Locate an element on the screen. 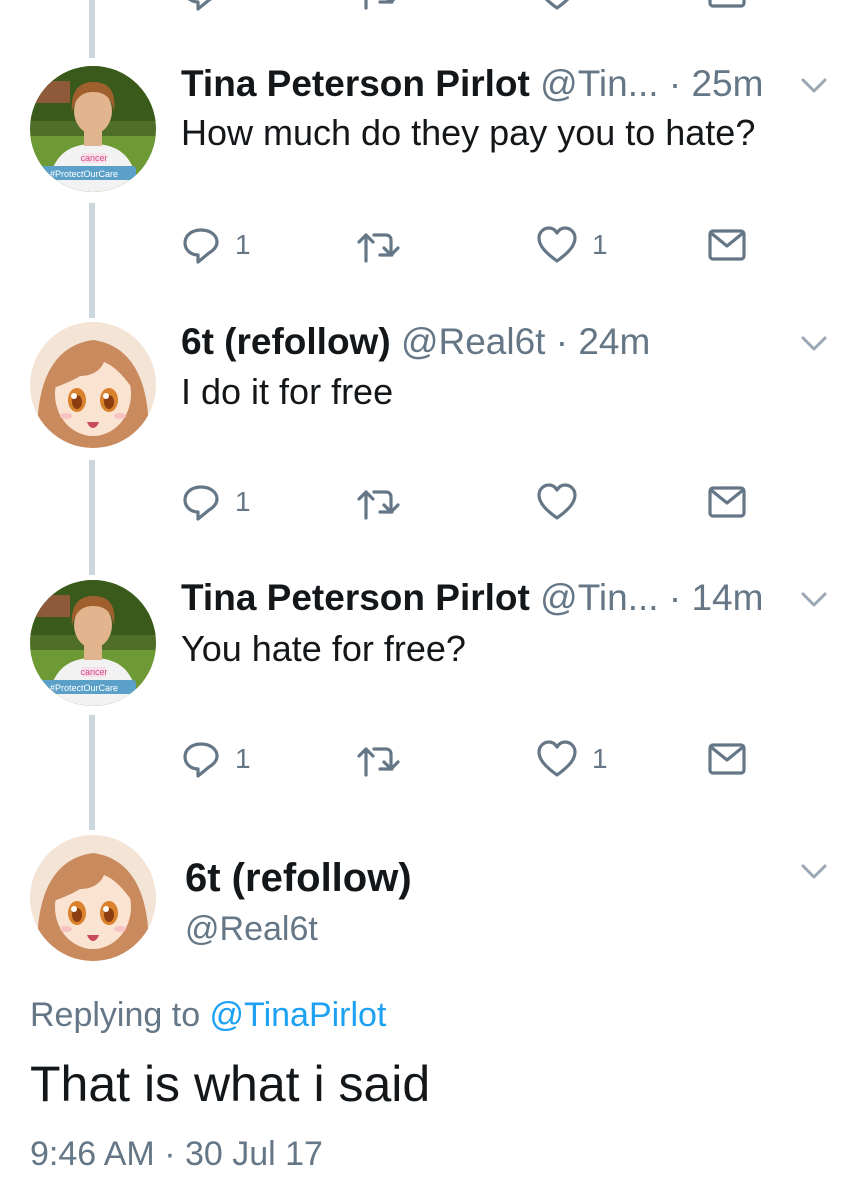  reply-mention-link: @TinaPirlot is located at coordinates (298, 1015).